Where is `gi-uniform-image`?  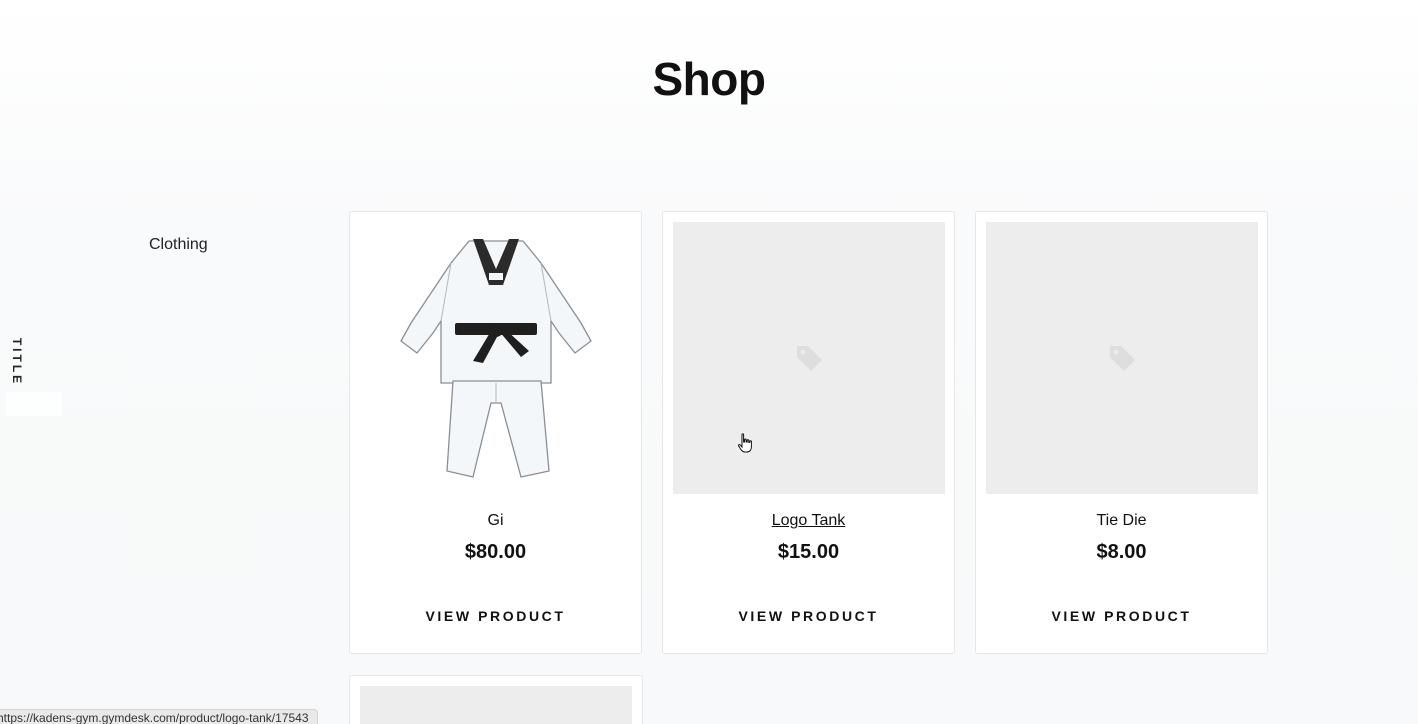 gi-uniform-image is located at coordinates (496, 358).